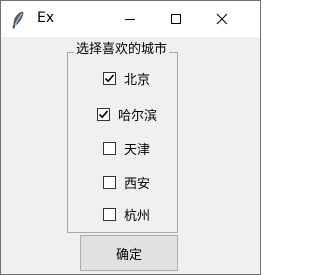 Image resolution: width=320 pixels, height=275 pixels. What do you see at coordinates (46, 18) in the screenshot?
I see `window-title: Ex` at bounding box center [46, 18].